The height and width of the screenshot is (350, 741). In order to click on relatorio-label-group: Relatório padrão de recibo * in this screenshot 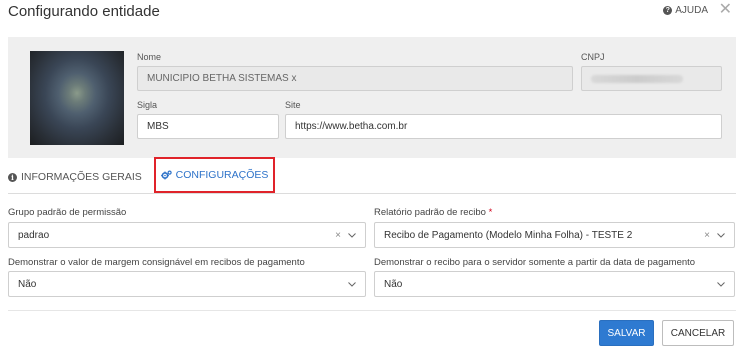, I will do `click(433, 212)`.